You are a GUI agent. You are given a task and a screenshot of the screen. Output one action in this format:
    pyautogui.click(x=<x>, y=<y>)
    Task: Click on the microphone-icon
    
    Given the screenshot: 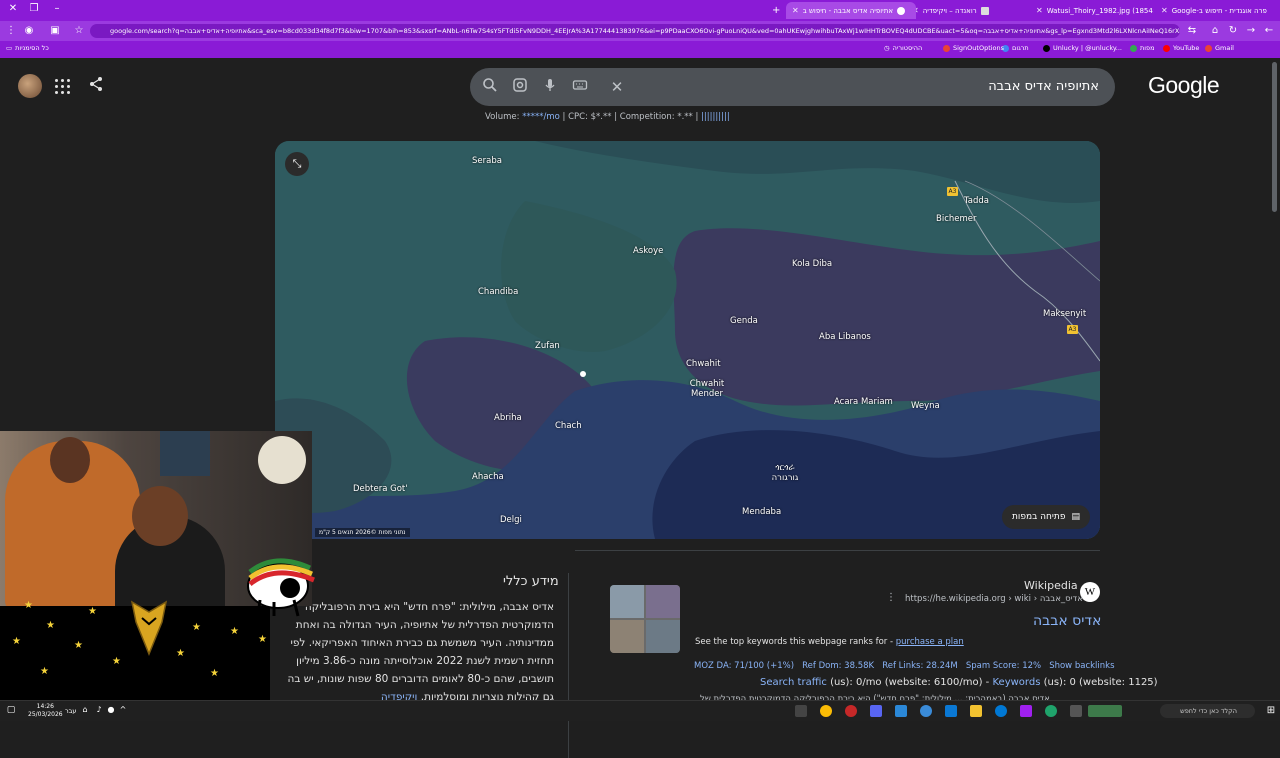 What is the action you would take?
    pyautogui.click(x=550, y=87)
    